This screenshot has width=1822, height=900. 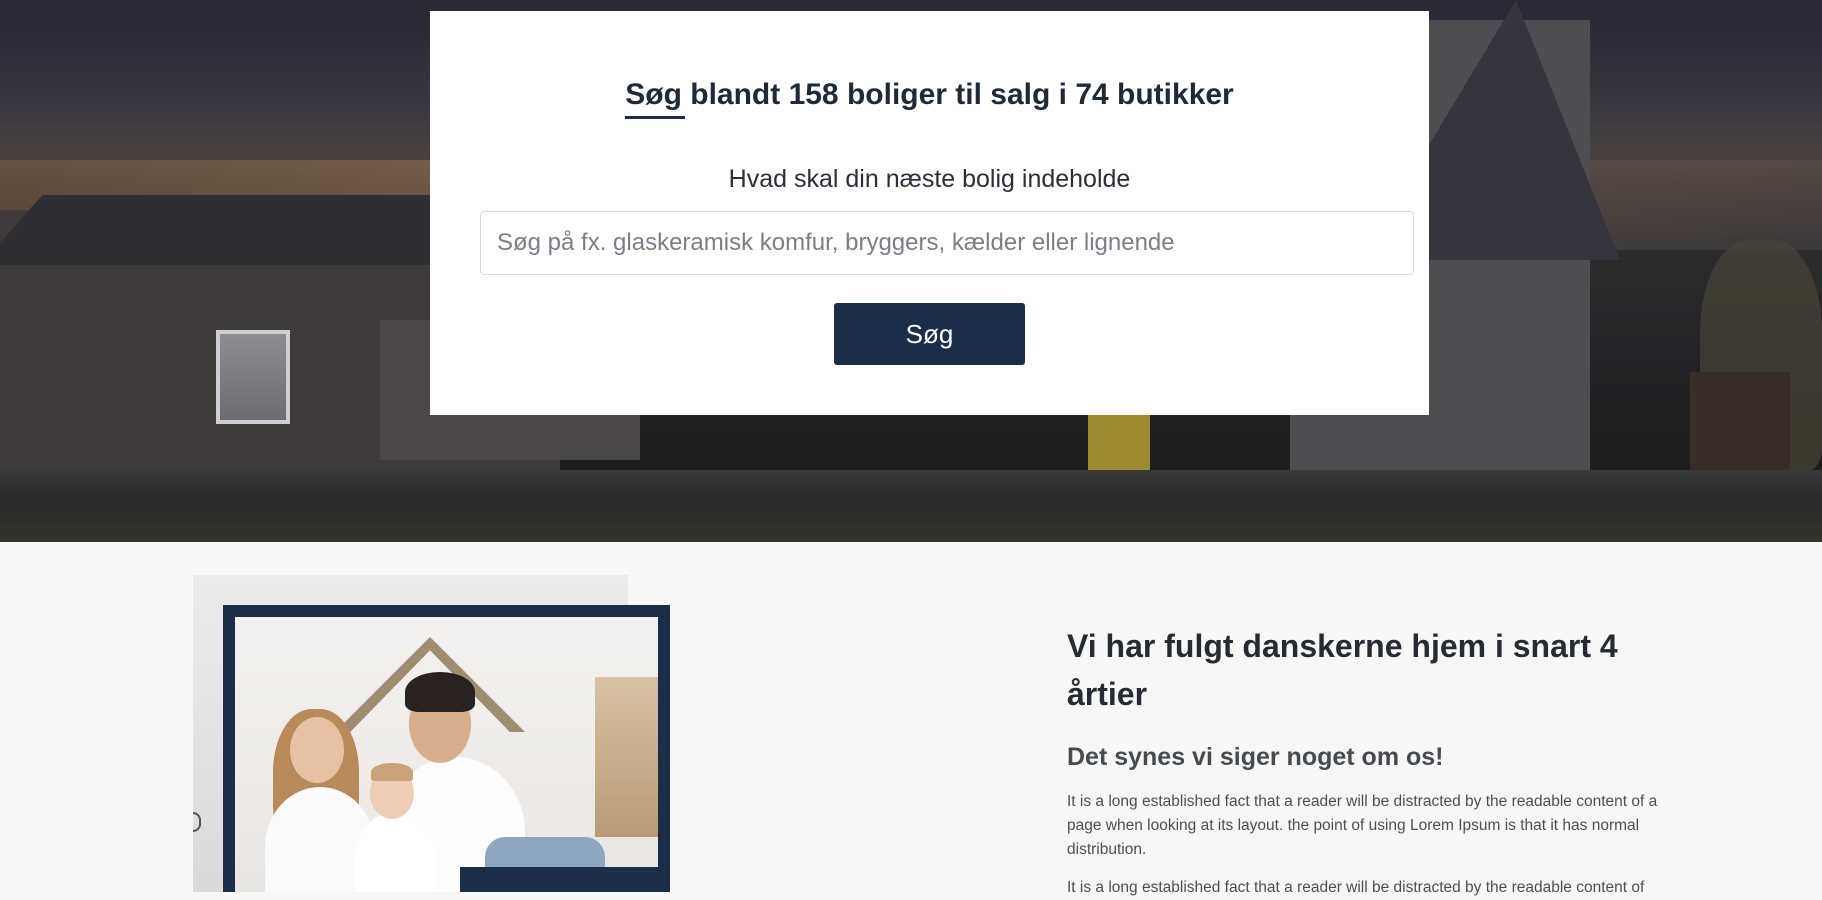 I want to click on search-subtitle: Hvad skal din næste bolig indeholde, so click(x=929, y=179).